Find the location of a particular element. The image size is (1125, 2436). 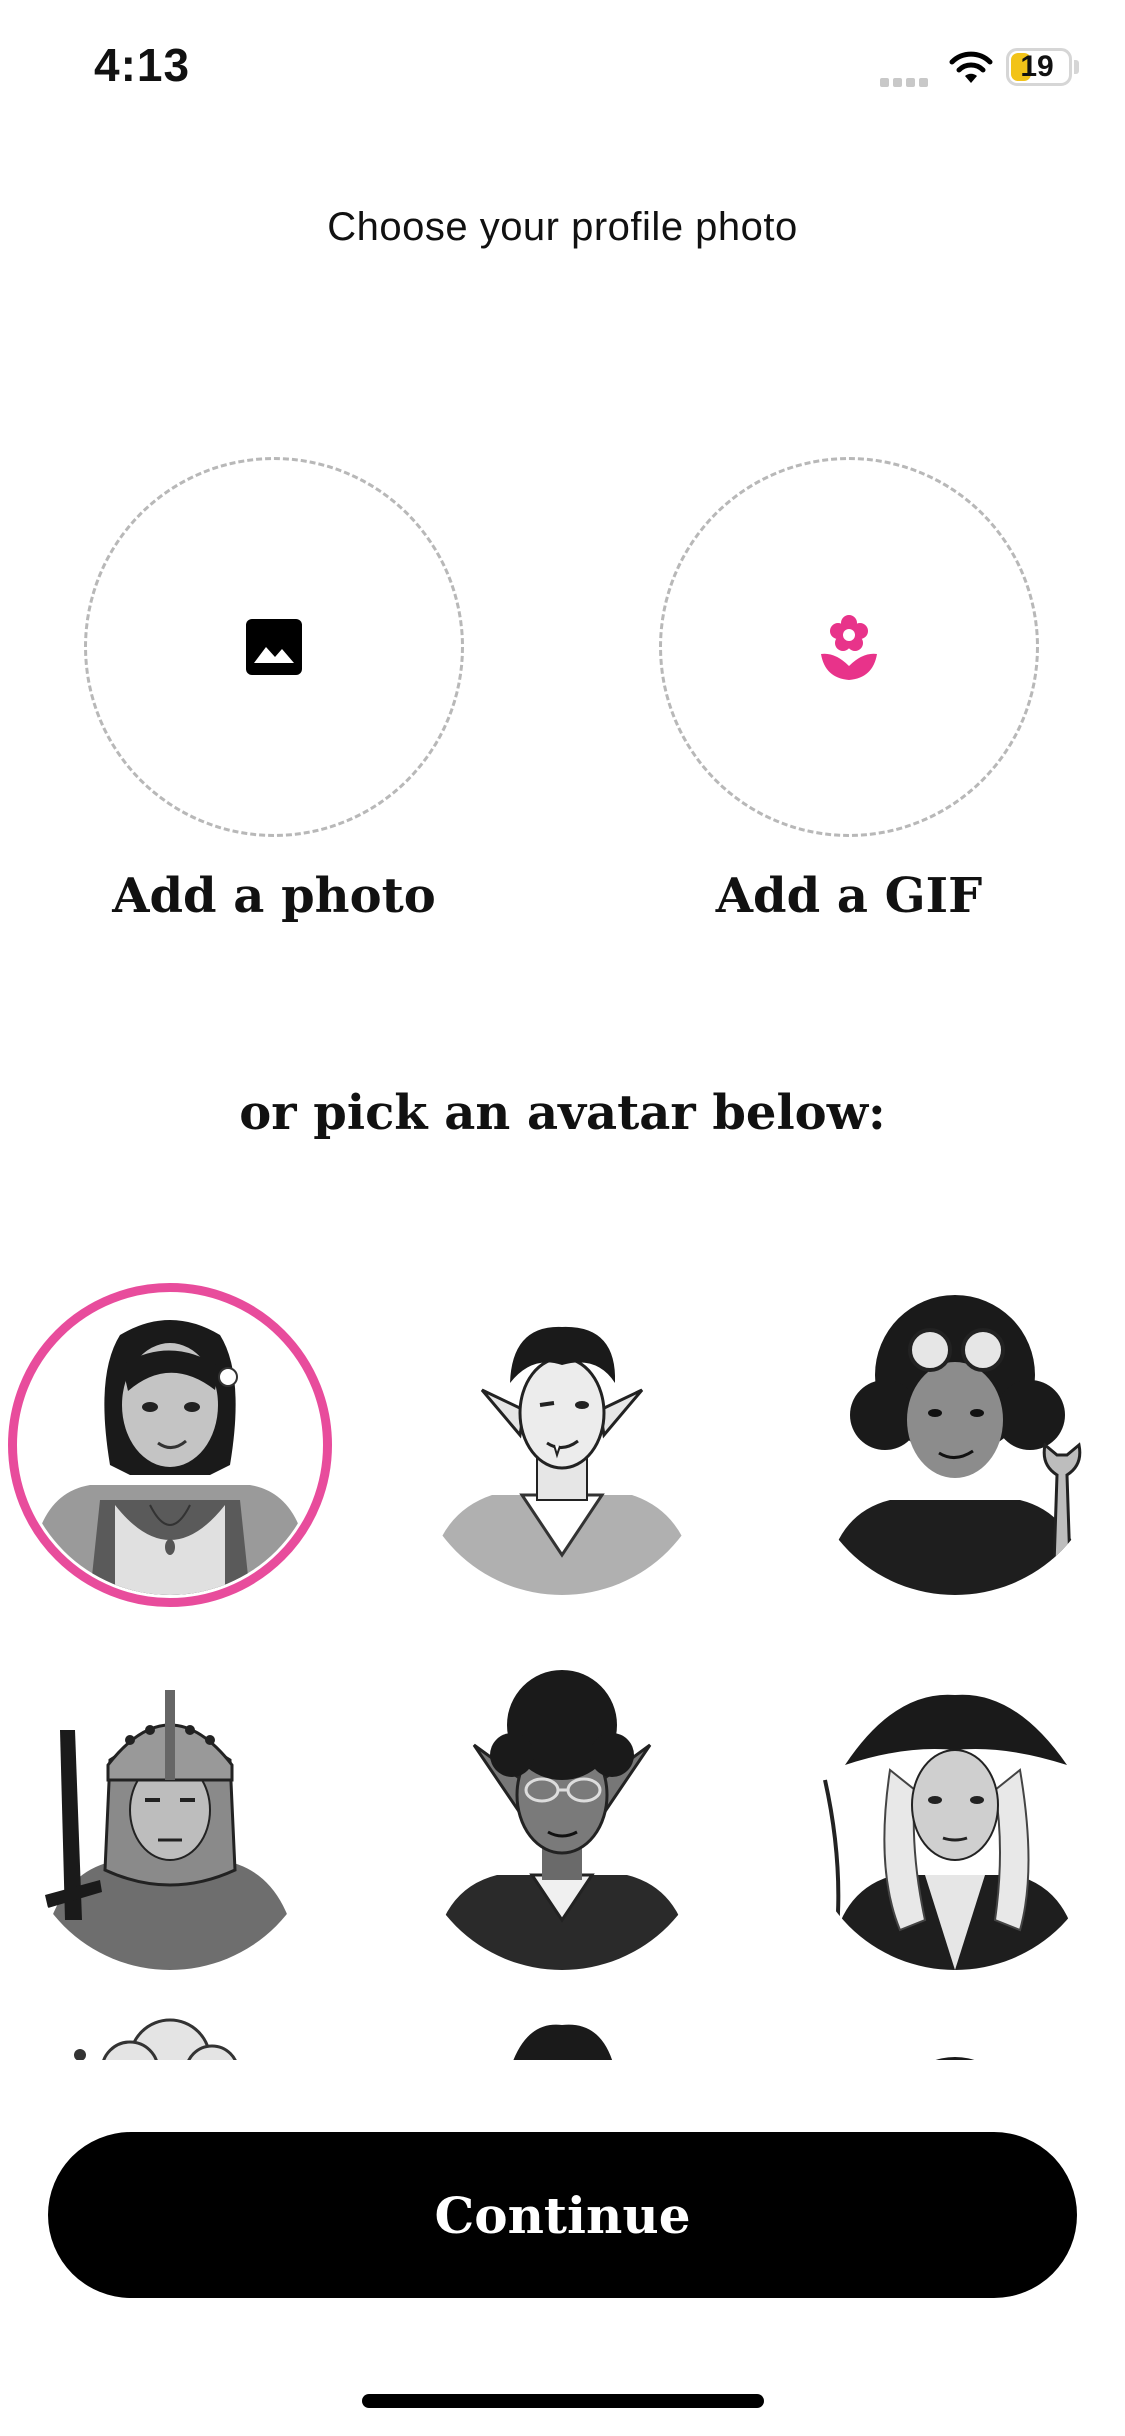

avatar-goggles-wrench is located at coordinates (955, 1445).